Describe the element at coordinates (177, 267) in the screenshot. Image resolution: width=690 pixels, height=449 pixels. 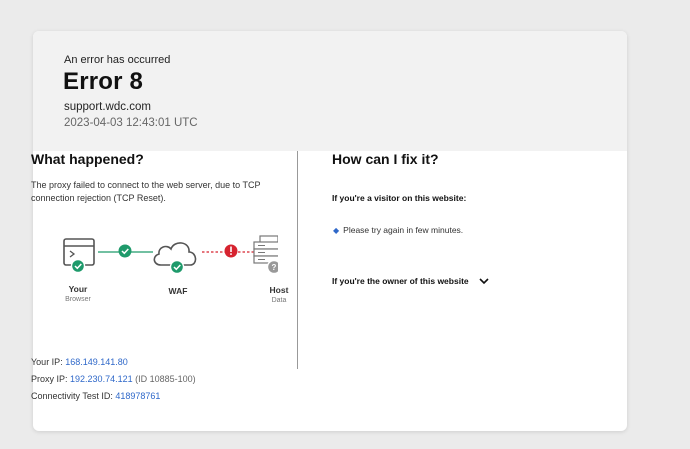
I see `waf-status-check-icon` at that location.